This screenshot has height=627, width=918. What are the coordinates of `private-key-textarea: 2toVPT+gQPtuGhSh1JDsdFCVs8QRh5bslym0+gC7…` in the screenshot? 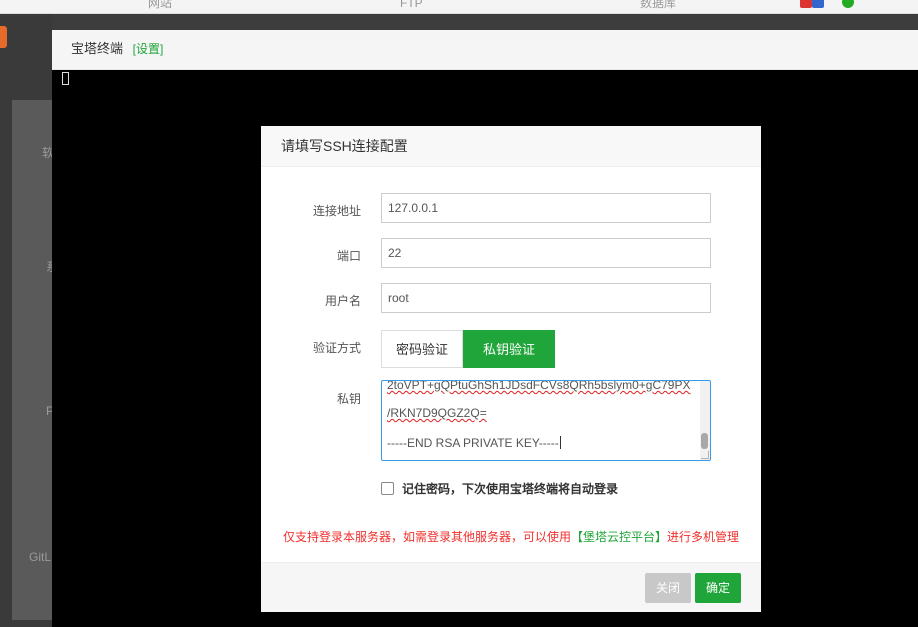 It's located at (546, 420).